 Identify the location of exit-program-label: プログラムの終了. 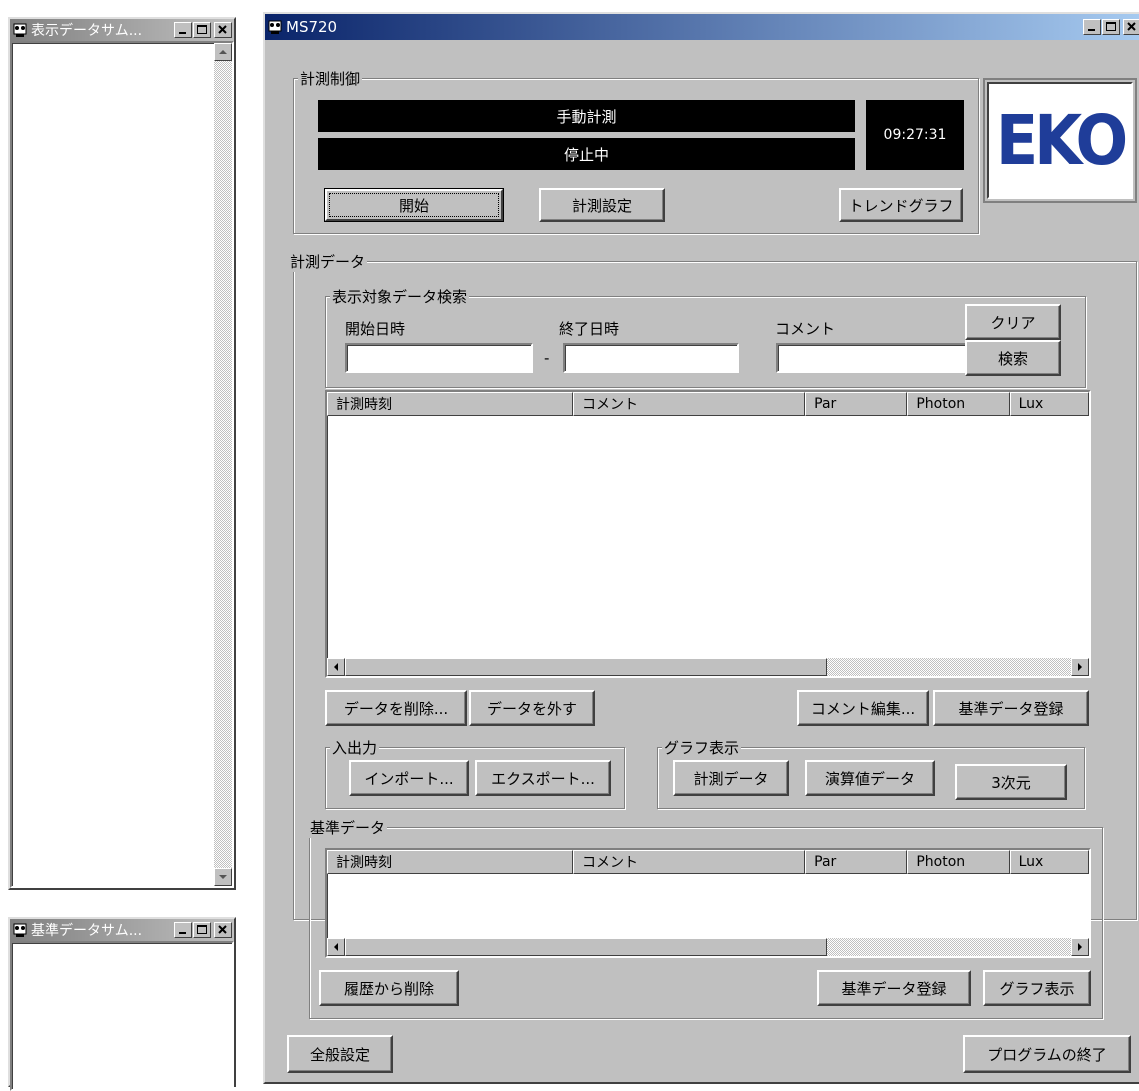
(1047, 1054).